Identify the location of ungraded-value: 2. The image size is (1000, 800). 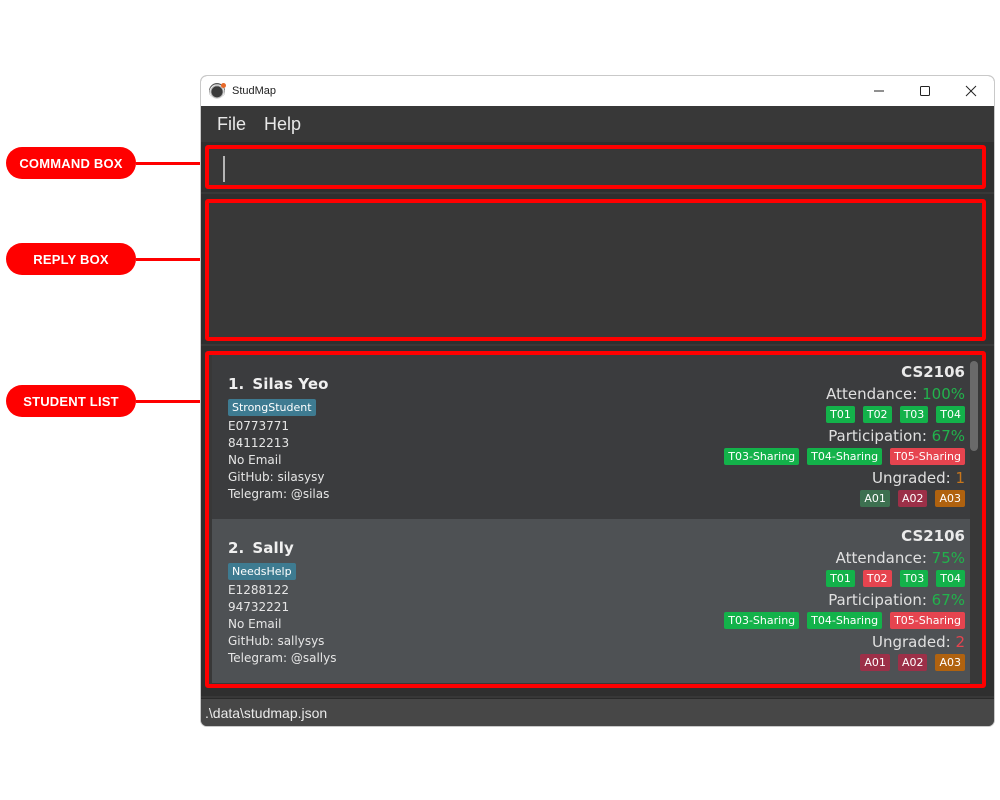
(960, 642).